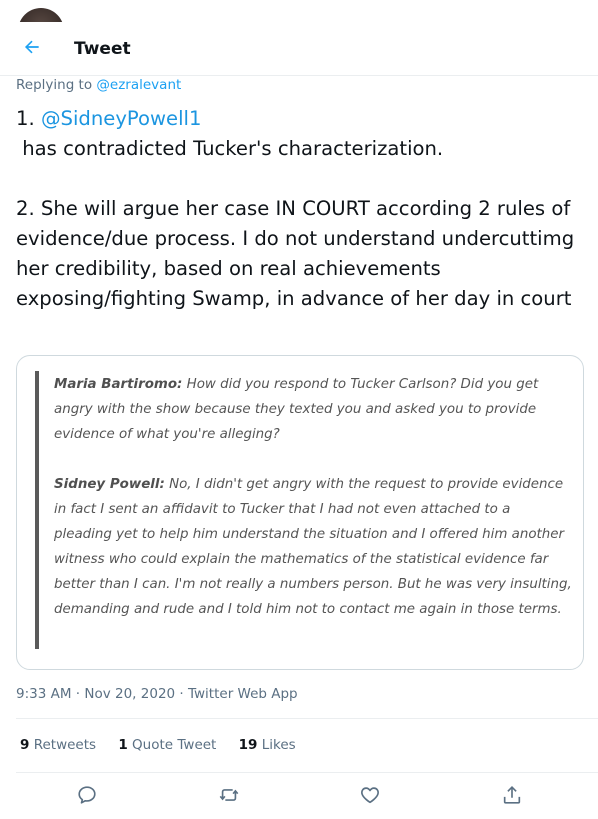  I want to click on reply-icon, so click(87, 795).